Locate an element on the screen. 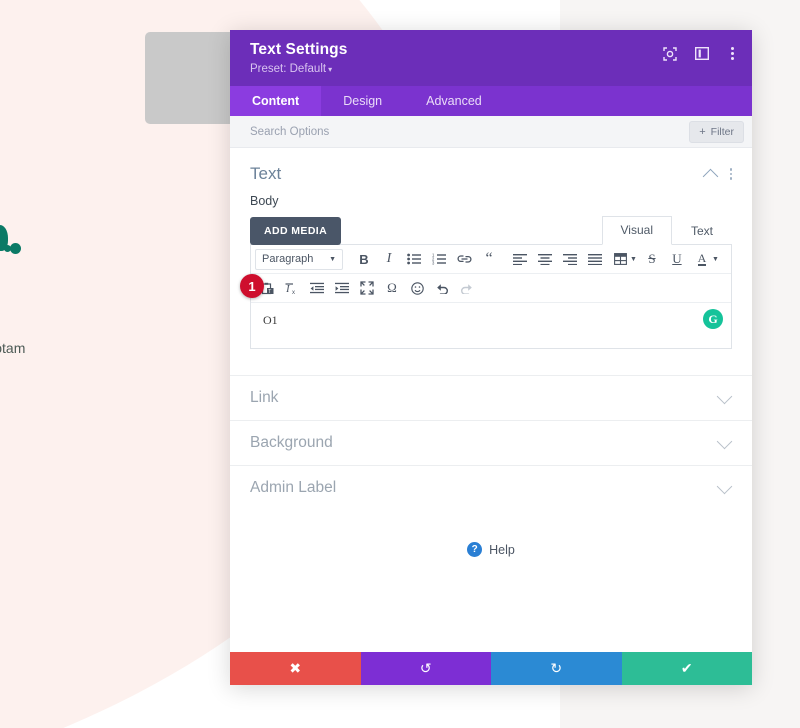  layout-panel-icon is located at coordinates (702, 53).